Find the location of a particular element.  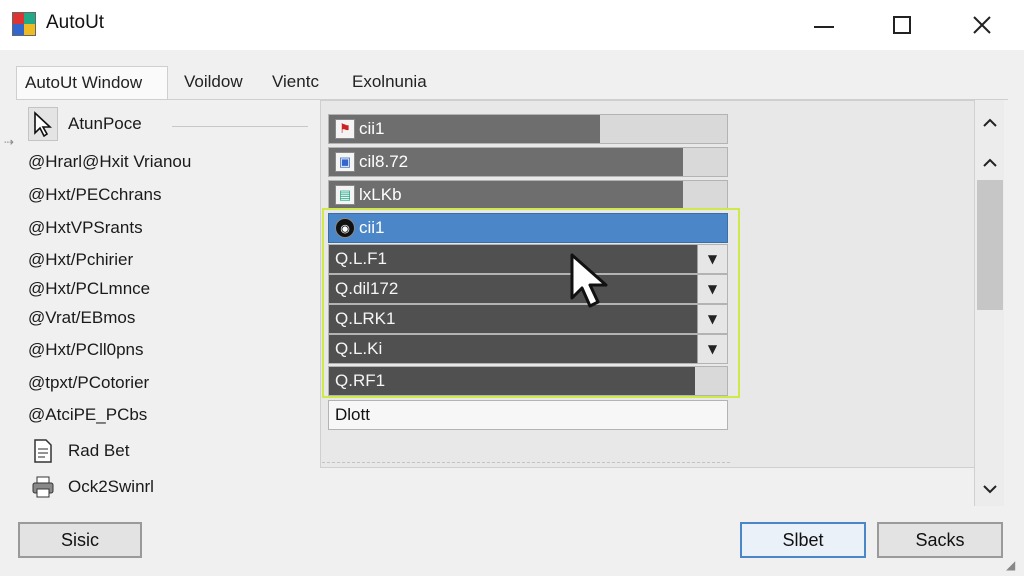

list-item-atunpoce: AtunPoce is located at coordinates (85, 124).